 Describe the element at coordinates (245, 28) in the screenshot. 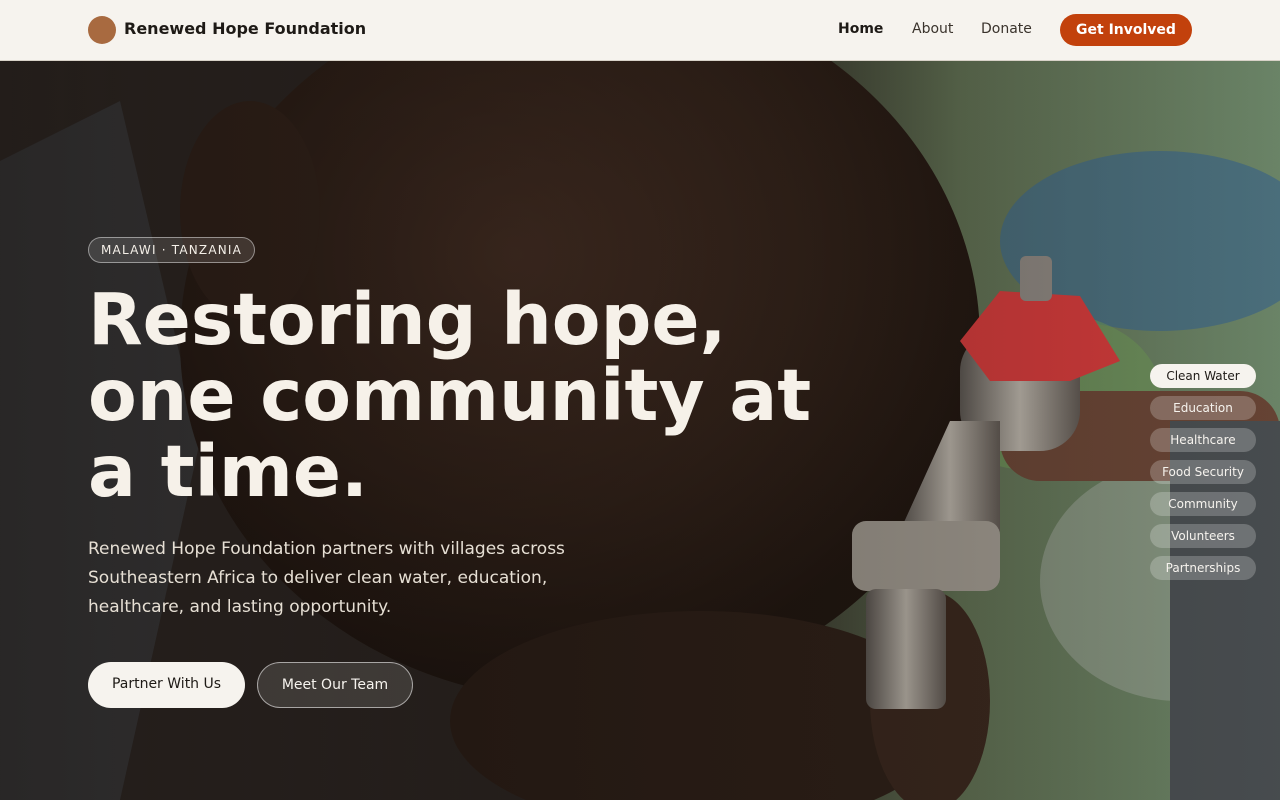

I see `brand-name: Renewed Hope Foundation` at that location.